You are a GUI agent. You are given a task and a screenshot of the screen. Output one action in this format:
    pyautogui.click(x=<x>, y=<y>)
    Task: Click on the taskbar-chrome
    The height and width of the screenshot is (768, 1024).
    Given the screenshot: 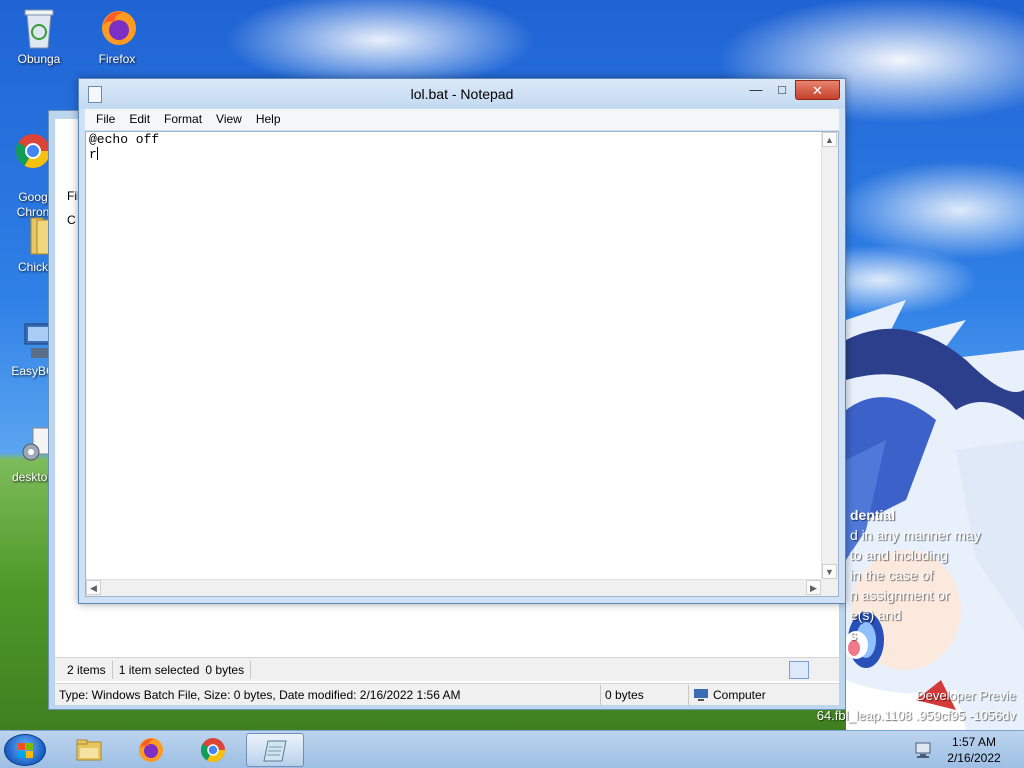 What is the action you would take?
    pyautogui.click(x=213, y=750)
    